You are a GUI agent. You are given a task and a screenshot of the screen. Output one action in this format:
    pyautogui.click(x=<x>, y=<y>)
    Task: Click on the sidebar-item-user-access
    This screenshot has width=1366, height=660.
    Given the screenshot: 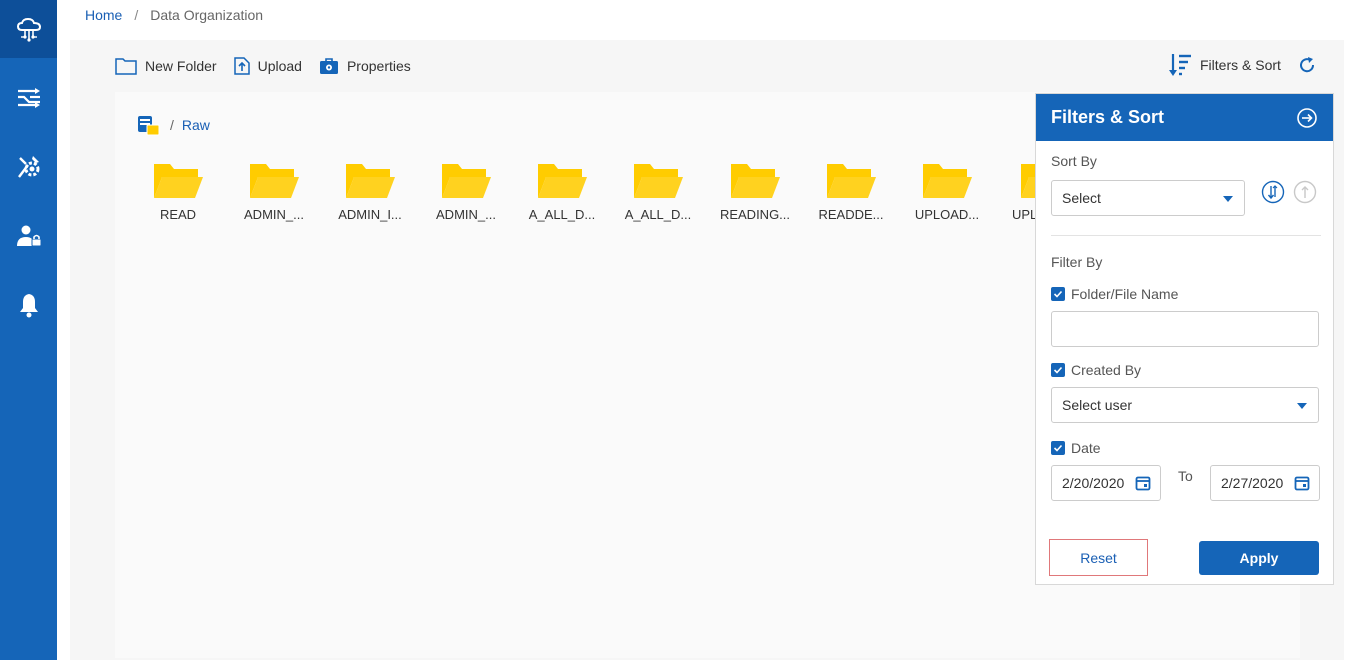 What is the action you would take?
    pyautogui.click(x=28, y=236)
    